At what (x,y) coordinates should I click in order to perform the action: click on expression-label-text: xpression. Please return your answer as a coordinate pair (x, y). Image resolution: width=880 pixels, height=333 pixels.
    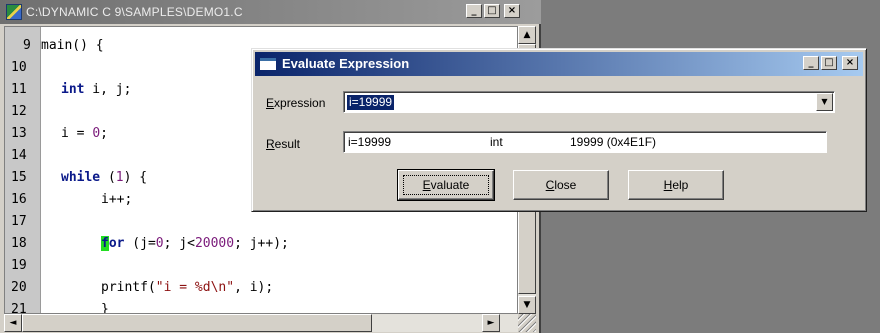
    Looking at the image, I should click on (300, 103).